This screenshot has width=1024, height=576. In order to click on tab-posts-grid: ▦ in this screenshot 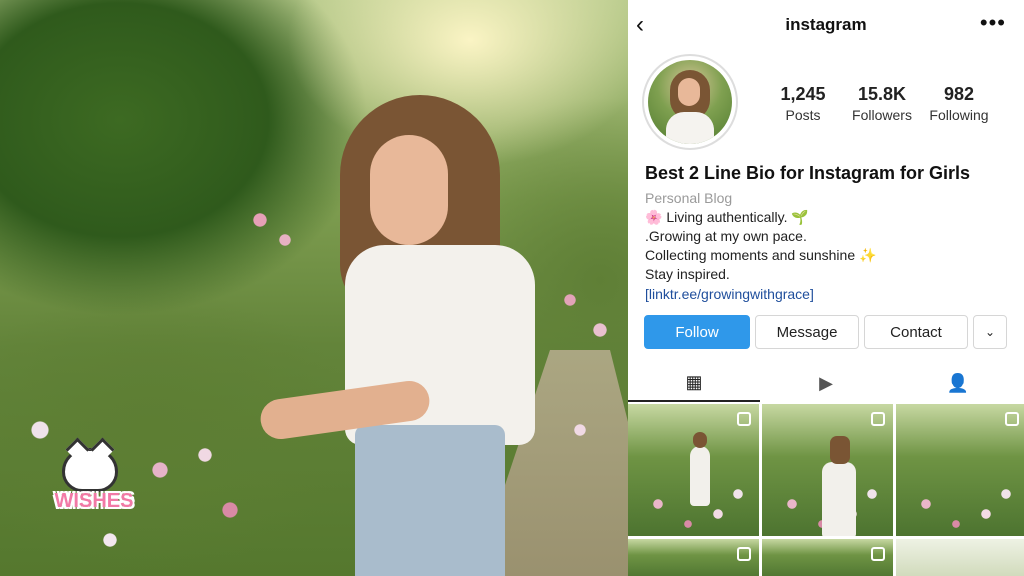, I will do `click(694, 383)`.